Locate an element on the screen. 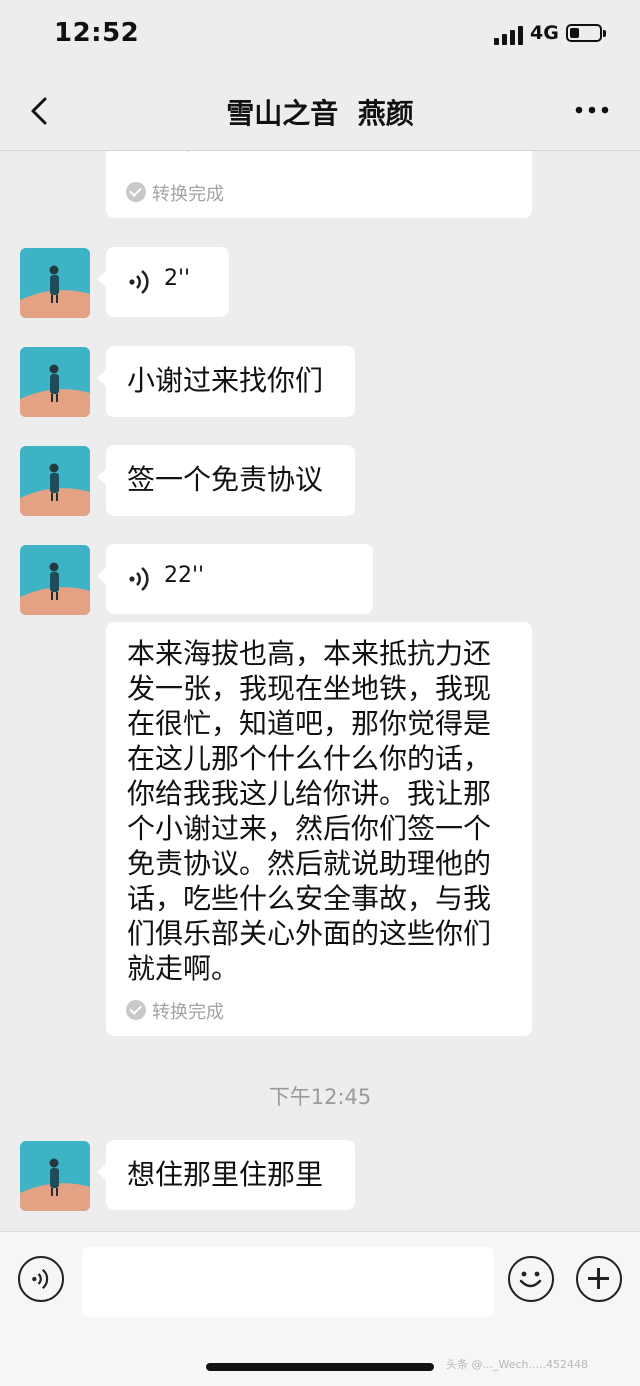  home-indicator is located at coordinates (320, 1367).